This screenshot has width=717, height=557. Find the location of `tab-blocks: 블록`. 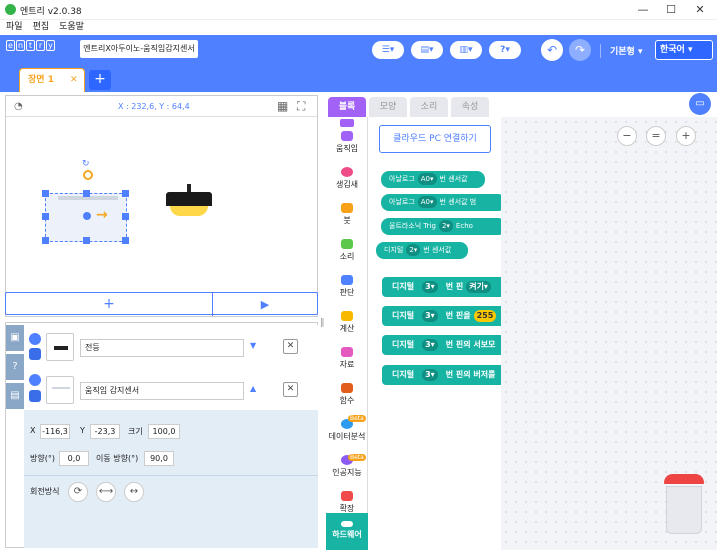

tab-blocks: 블록 is located at coordinates (347, 107).